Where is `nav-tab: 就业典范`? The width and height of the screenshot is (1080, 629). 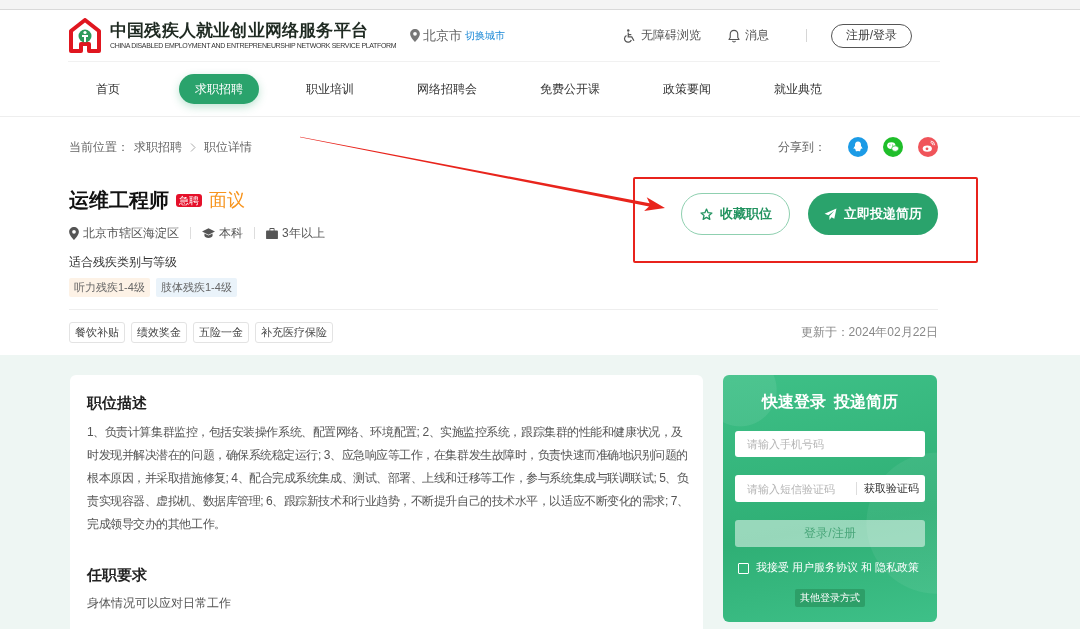
nav-tab: 就业典范 is located at coordinates (798, 89).